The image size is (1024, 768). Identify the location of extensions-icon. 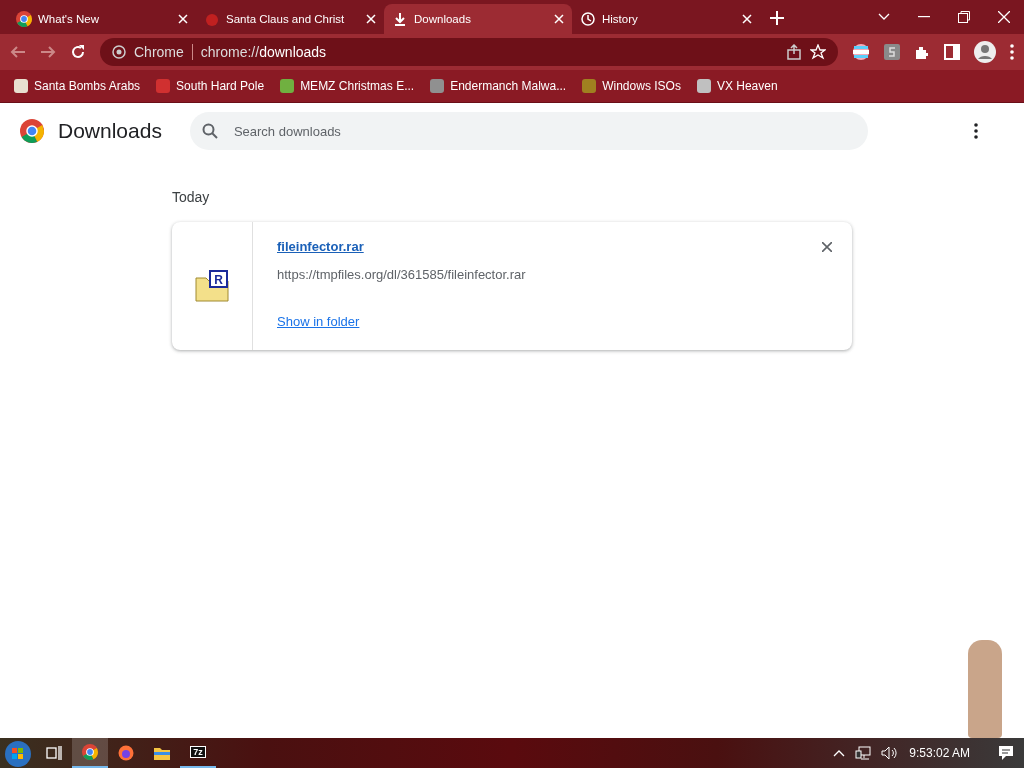
(922, 52).